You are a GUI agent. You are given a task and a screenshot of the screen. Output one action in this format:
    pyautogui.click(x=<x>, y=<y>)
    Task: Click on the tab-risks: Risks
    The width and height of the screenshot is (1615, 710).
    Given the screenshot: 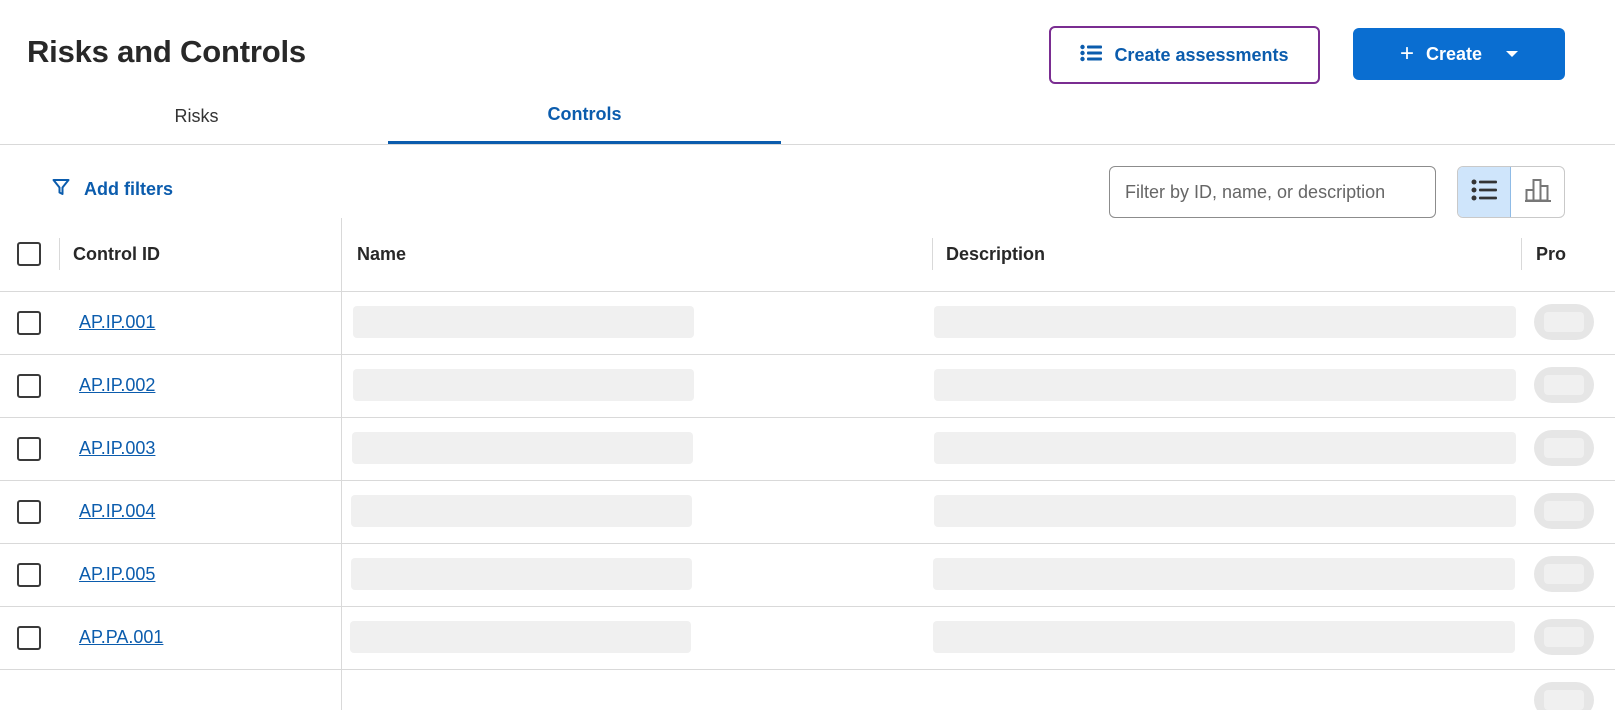 What is the action you would take?
    pyautogui.click(x=196, y=116)
    